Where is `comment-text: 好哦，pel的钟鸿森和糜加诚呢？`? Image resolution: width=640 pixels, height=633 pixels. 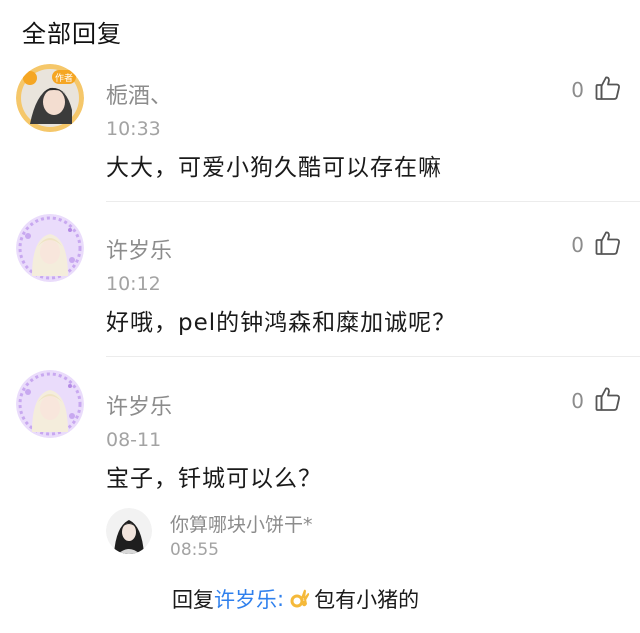
comment-text: 好哦，pel的钟鸿森和糜加诚呢？ is located at coordinates (281, 323).